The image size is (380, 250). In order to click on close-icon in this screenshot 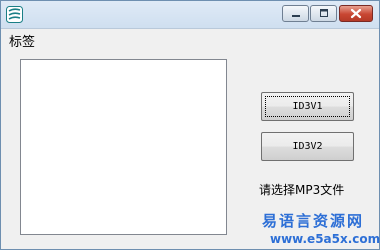, I will do `click(356, 13)`.